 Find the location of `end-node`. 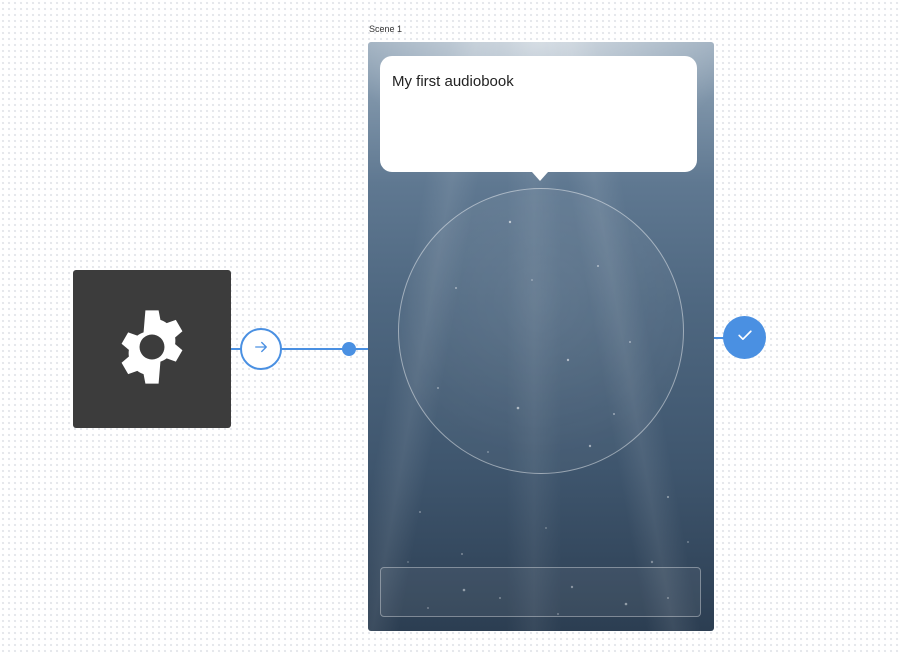

end-node is located at coordinates (744, 337).